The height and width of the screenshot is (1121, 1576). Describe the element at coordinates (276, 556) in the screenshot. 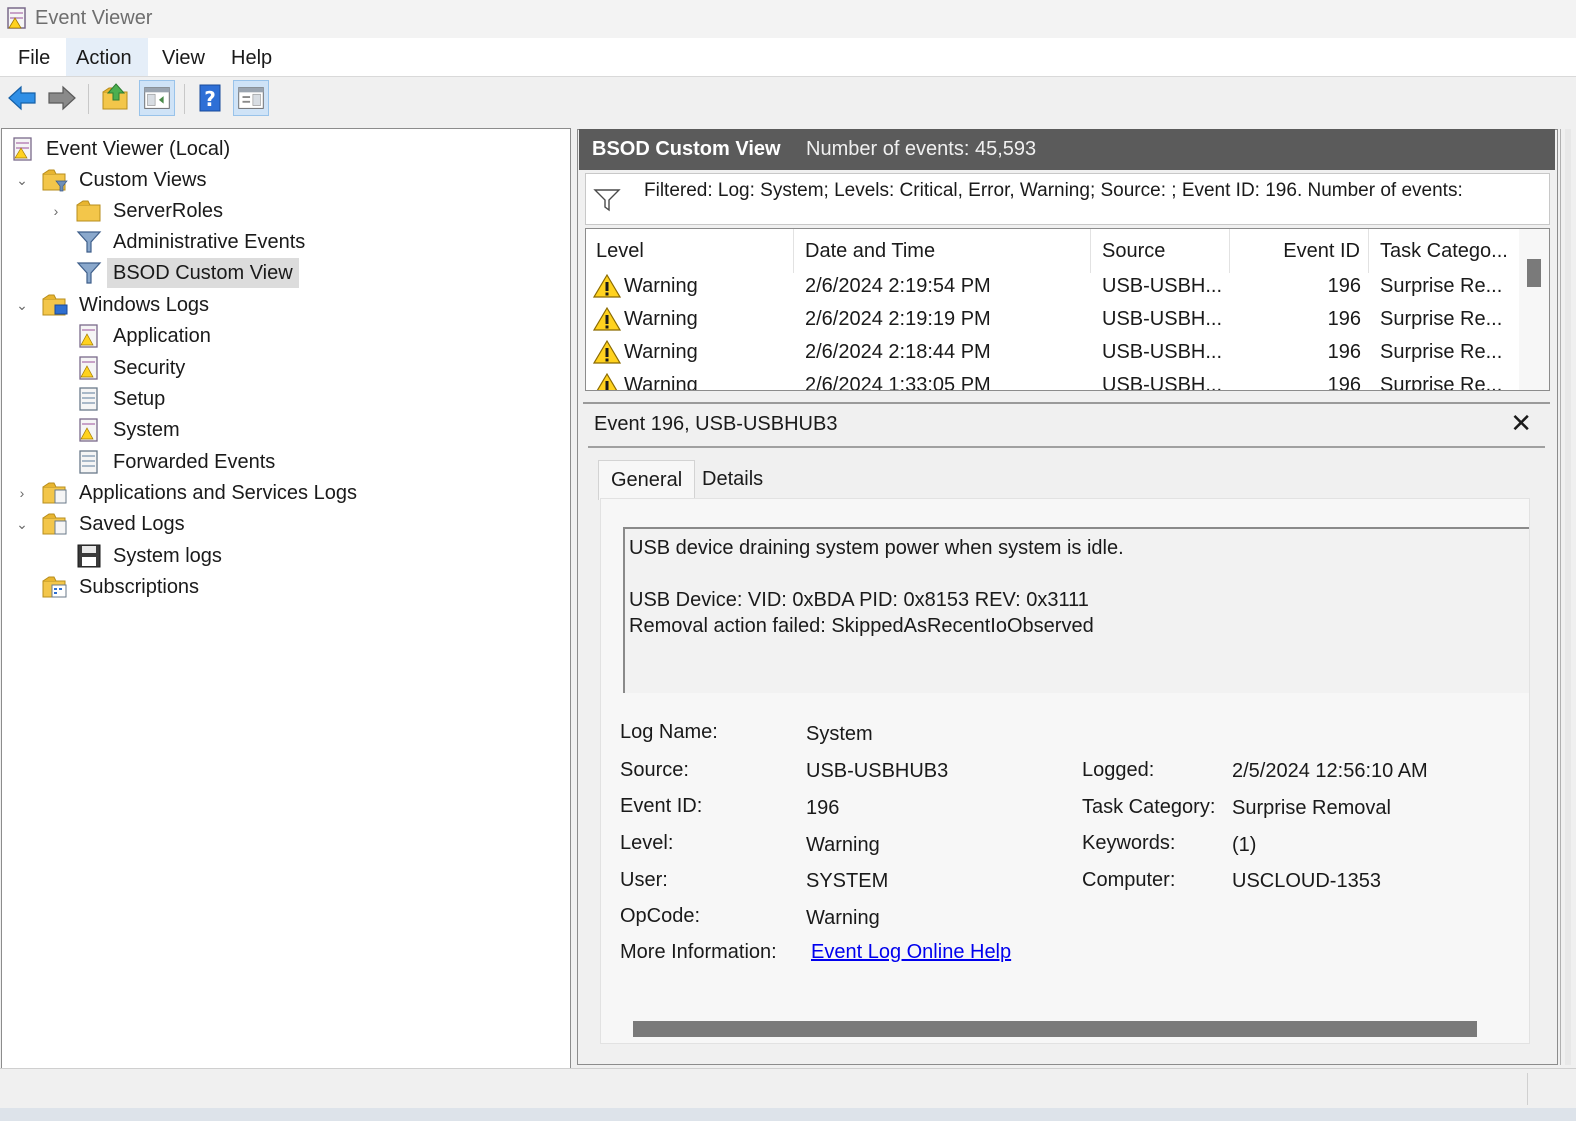

I see `tree-node-system-logs: System logs` at that location.